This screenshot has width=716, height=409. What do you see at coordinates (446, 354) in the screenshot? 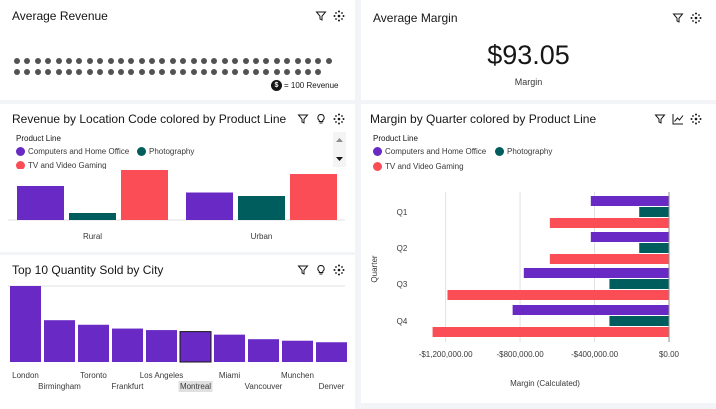
I see `x-tick-label: -$1,200,000.00` at bounding box center [446, 354].